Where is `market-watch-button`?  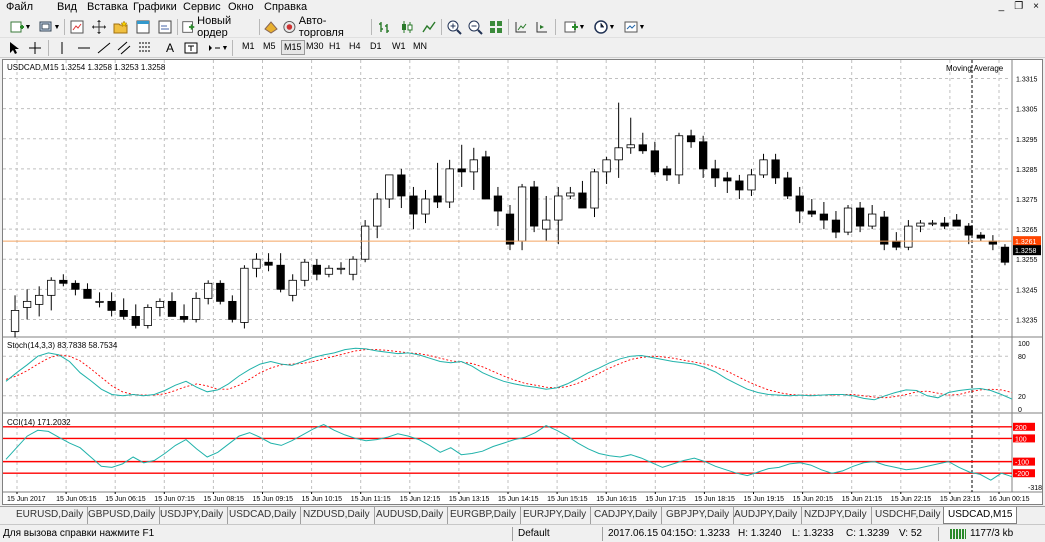 market-watch-button is located at coordinates (77, 27).